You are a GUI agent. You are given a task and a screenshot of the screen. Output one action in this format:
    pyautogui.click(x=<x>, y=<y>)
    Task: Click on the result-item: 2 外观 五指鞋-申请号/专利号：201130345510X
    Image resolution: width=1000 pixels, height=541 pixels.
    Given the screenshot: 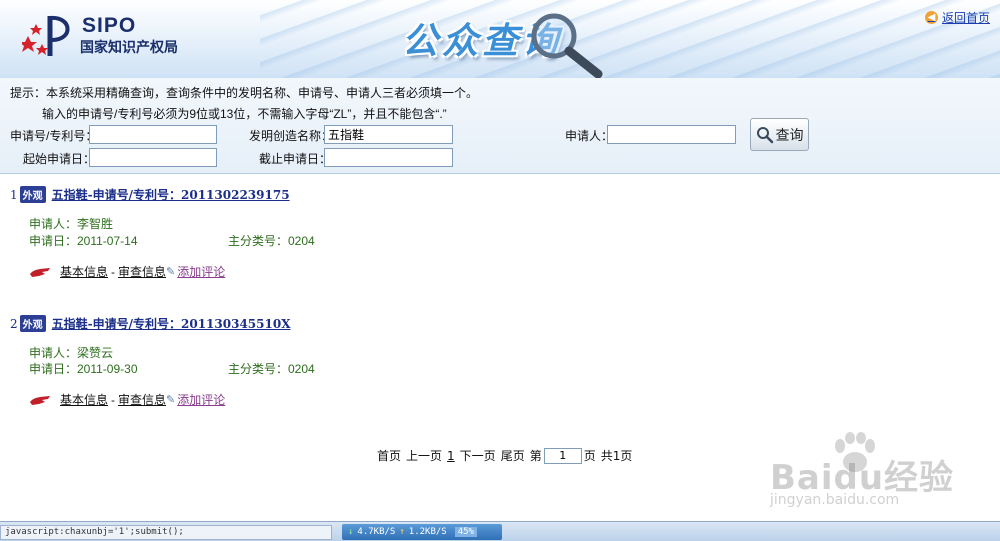 What is the action you would take?
    pyautogui.click(x=360, y=323)
    